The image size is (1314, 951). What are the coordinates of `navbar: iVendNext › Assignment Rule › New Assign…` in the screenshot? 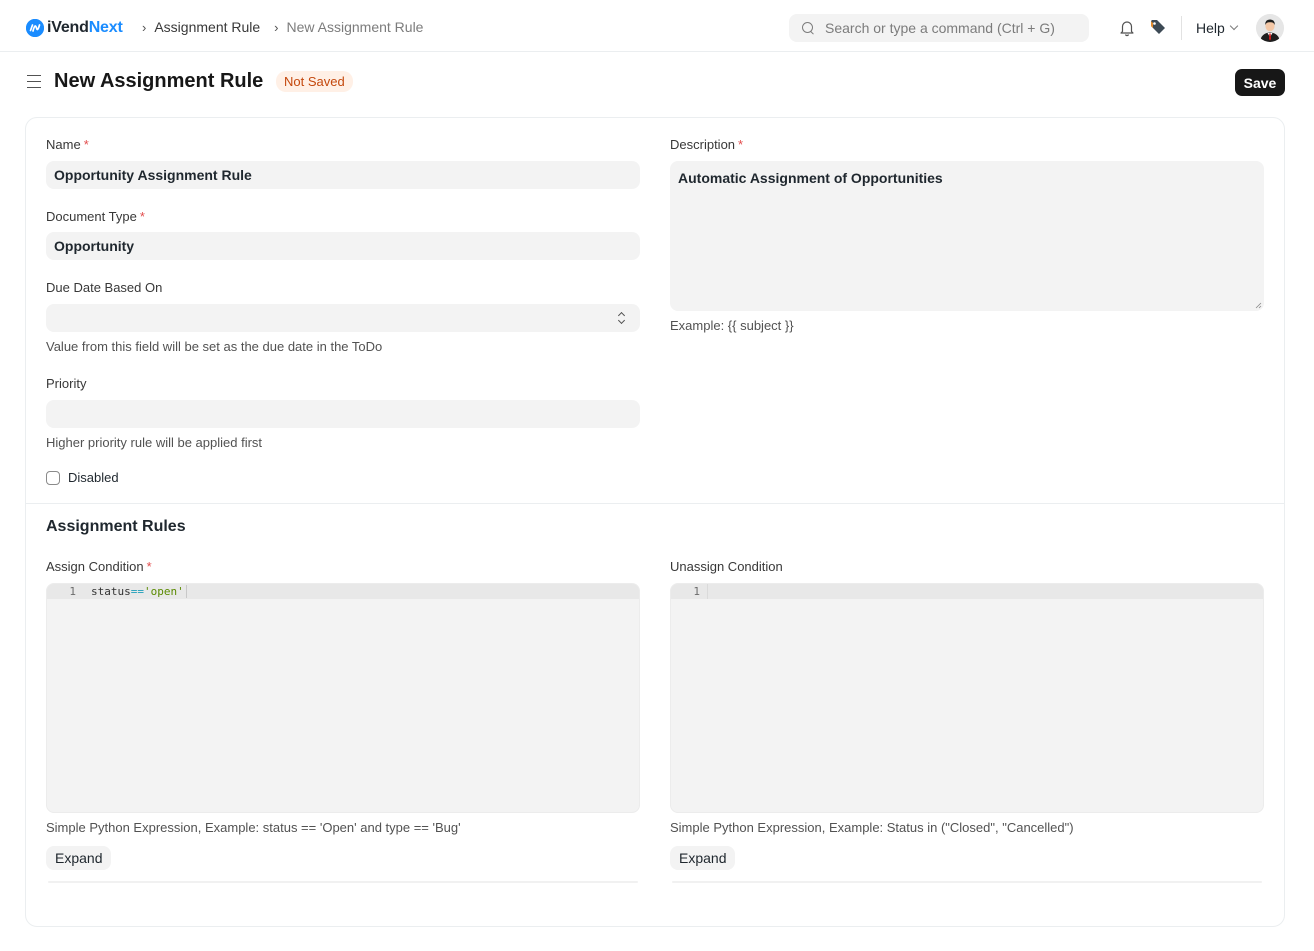 It's located at (657, 26).